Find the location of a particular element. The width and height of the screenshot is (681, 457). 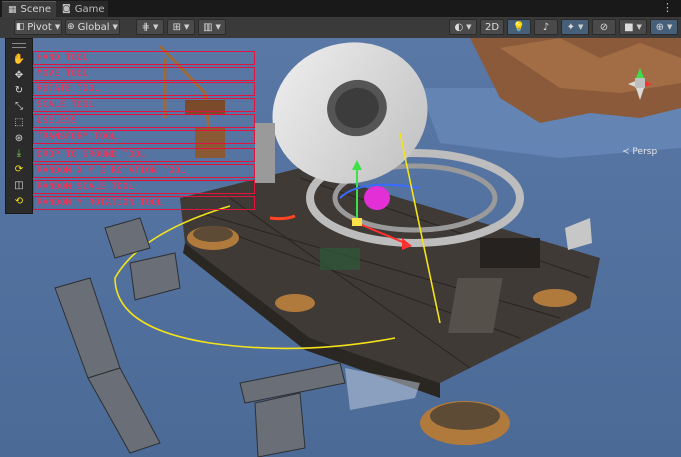

tab-scene: ▦ Scene is located at coordinates (29, 9).